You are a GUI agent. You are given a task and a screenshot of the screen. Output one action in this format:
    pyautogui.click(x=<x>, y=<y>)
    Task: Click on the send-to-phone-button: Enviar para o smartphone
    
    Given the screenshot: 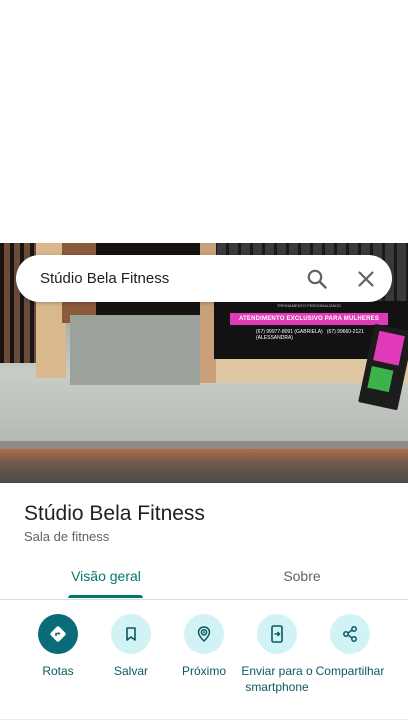 What is the action you would take?
    pyautogui.click(x=277, y=664)
    